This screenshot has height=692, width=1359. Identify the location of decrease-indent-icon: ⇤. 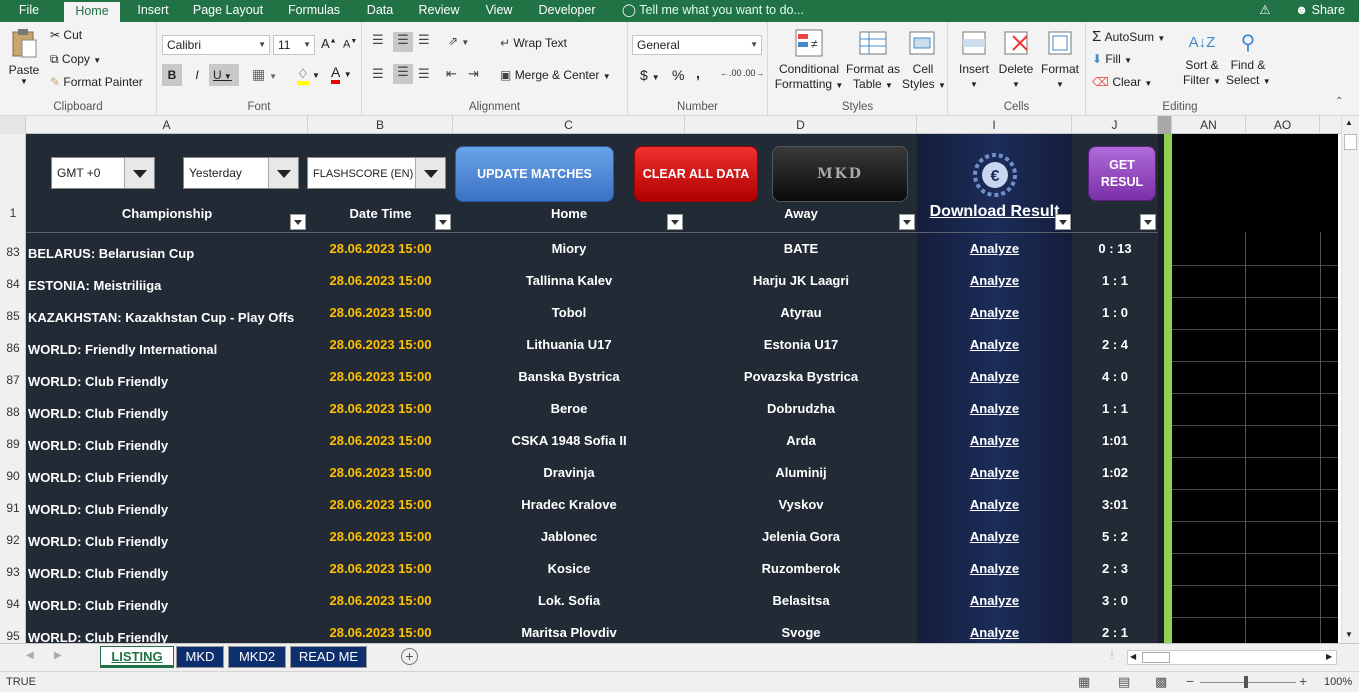
(451, 74).